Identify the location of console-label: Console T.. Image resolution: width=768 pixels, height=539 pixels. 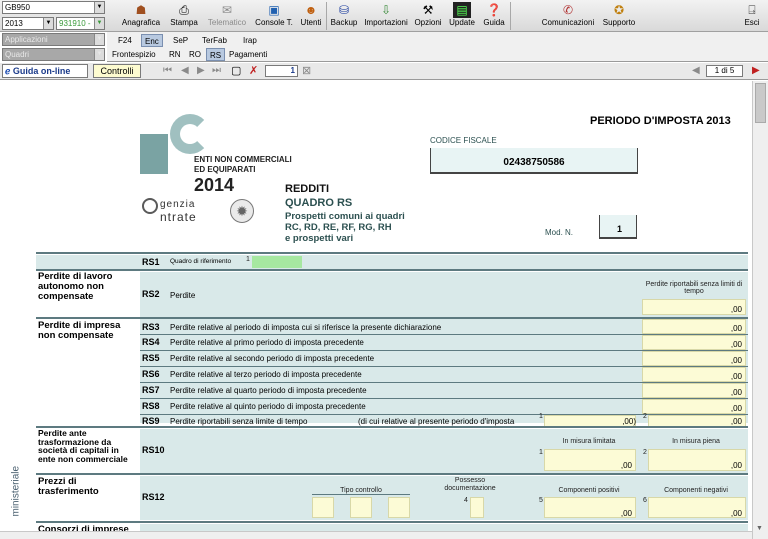
(274, 22).